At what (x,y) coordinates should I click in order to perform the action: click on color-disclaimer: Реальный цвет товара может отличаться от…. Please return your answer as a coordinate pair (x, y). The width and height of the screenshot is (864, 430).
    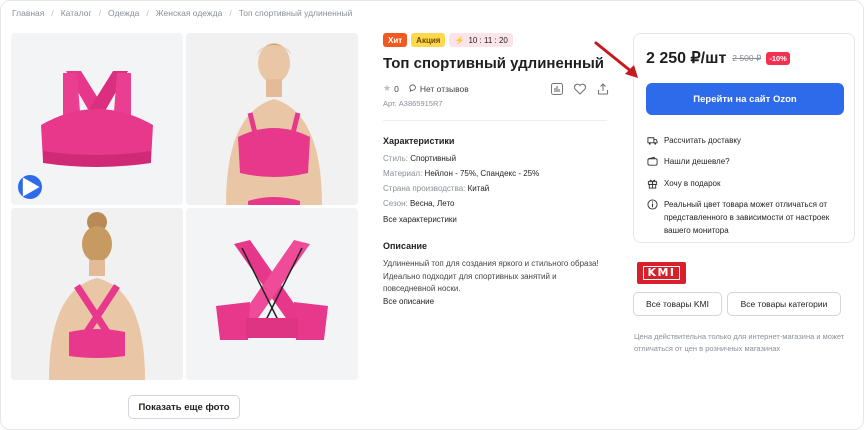
    Looking at the image, I should click on (745, 217).